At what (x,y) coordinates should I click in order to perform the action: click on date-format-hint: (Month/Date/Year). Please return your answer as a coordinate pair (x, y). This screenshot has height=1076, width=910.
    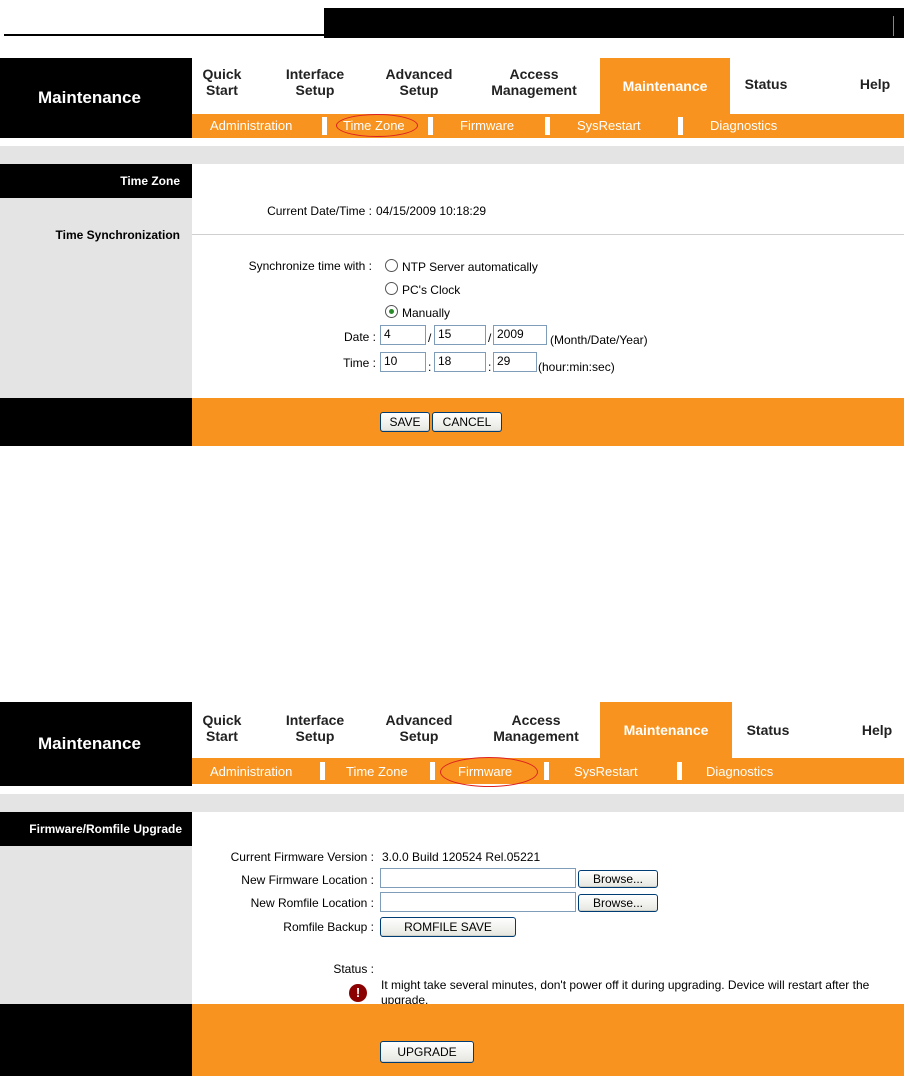
    Looking at the image, I should click on (599, 340).